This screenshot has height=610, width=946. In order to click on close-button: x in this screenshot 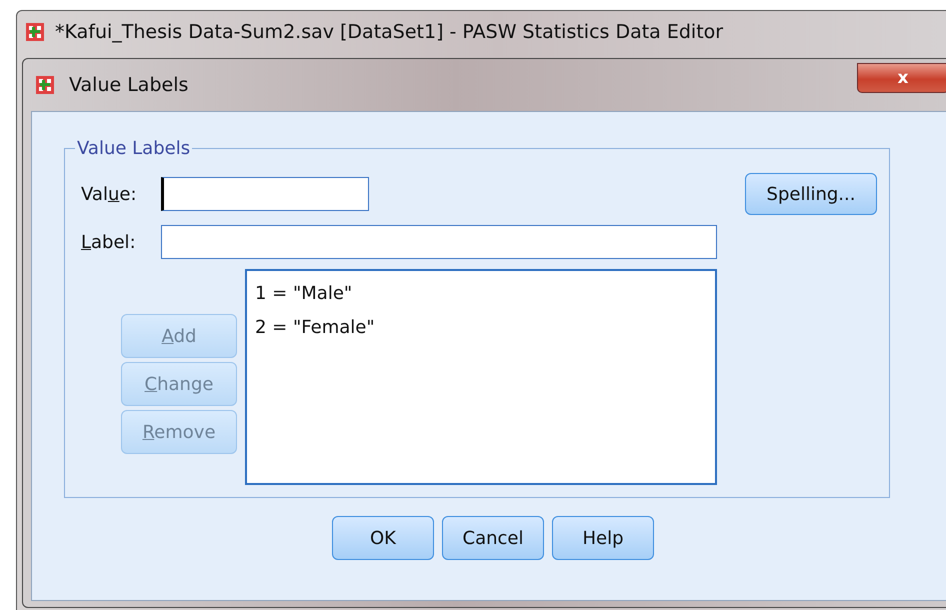, I will do `click(901, 78)`.